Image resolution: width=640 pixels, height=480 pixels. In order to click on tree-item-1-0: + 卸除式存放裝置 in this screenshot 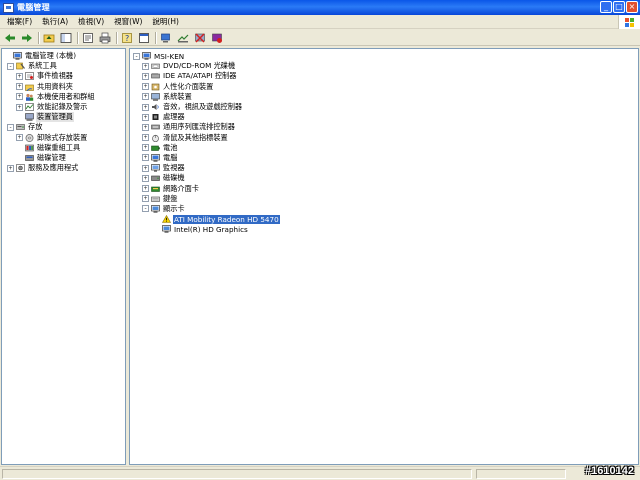, I will do `click(63, 138)`.